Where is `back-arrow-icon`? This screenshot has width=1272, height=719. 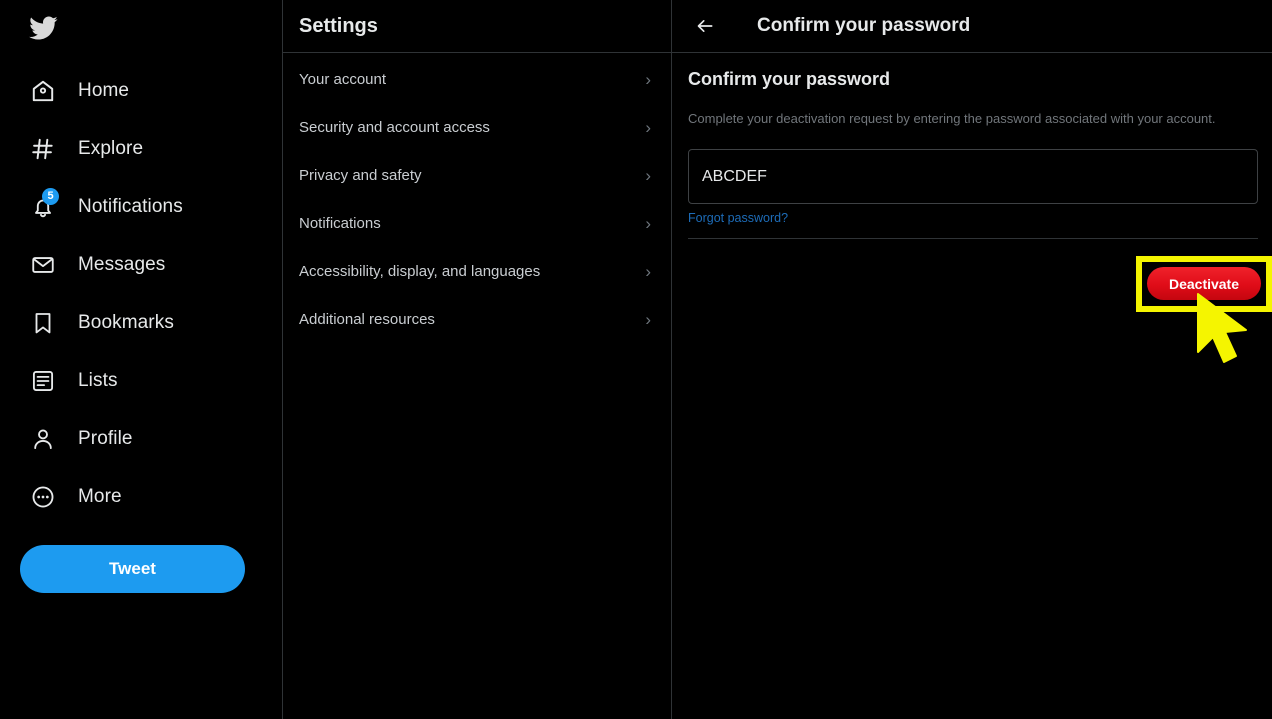 back-arrow-icon is located at coordinates (705, 26).